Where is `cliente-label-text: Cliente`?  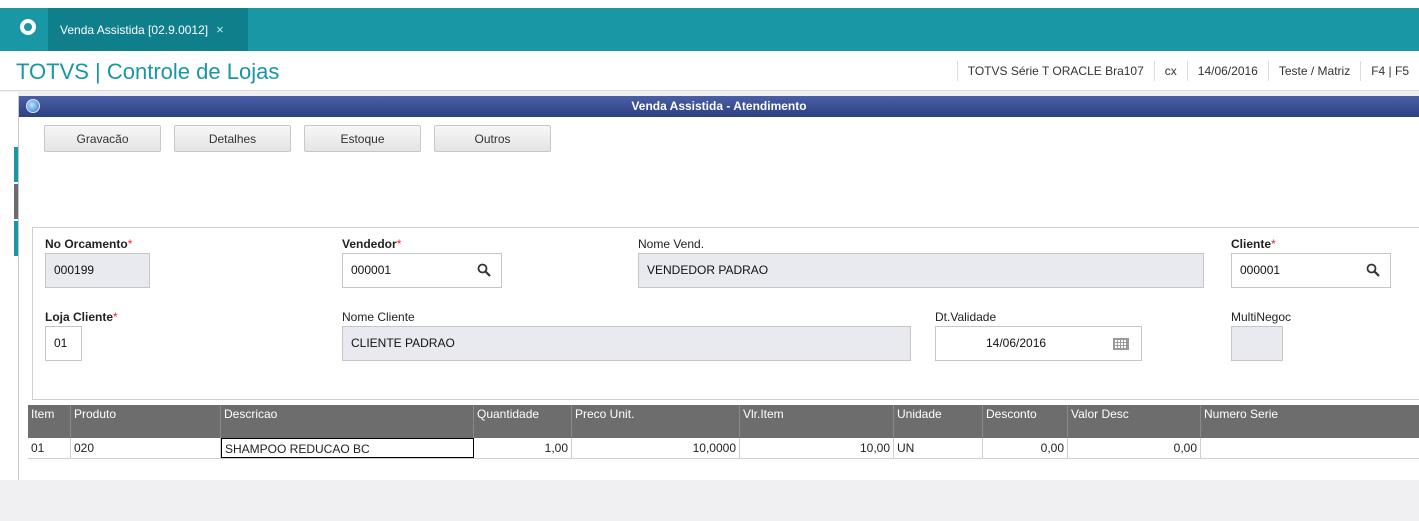 cliente-label-text: Cliente is located at coordinates (1251, 244).